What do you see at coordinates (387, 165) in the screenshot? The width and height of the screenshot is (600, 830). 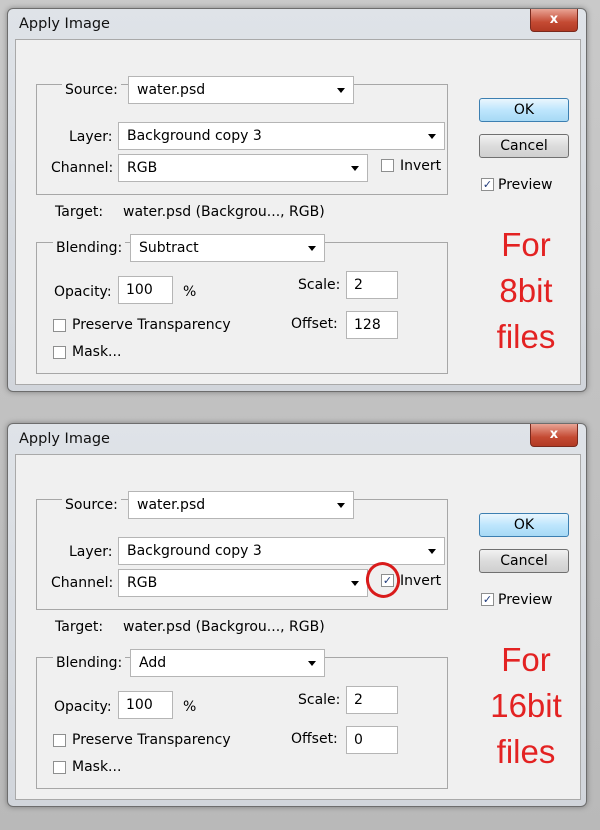 I see `invert-checkbox` at bounding box center [387, 165].